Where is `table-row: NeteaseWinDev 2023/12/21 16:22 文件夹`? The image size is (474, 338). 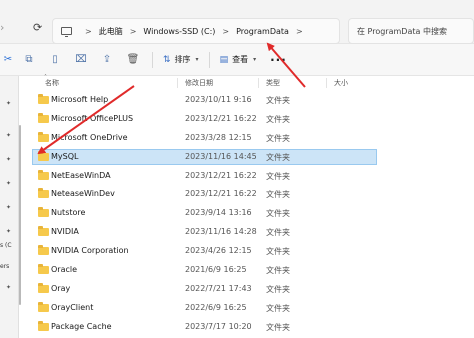
table-row: NeteaseWinDev 2023/12/21 16:22 文件夹 is located at coordinates (248, 194).